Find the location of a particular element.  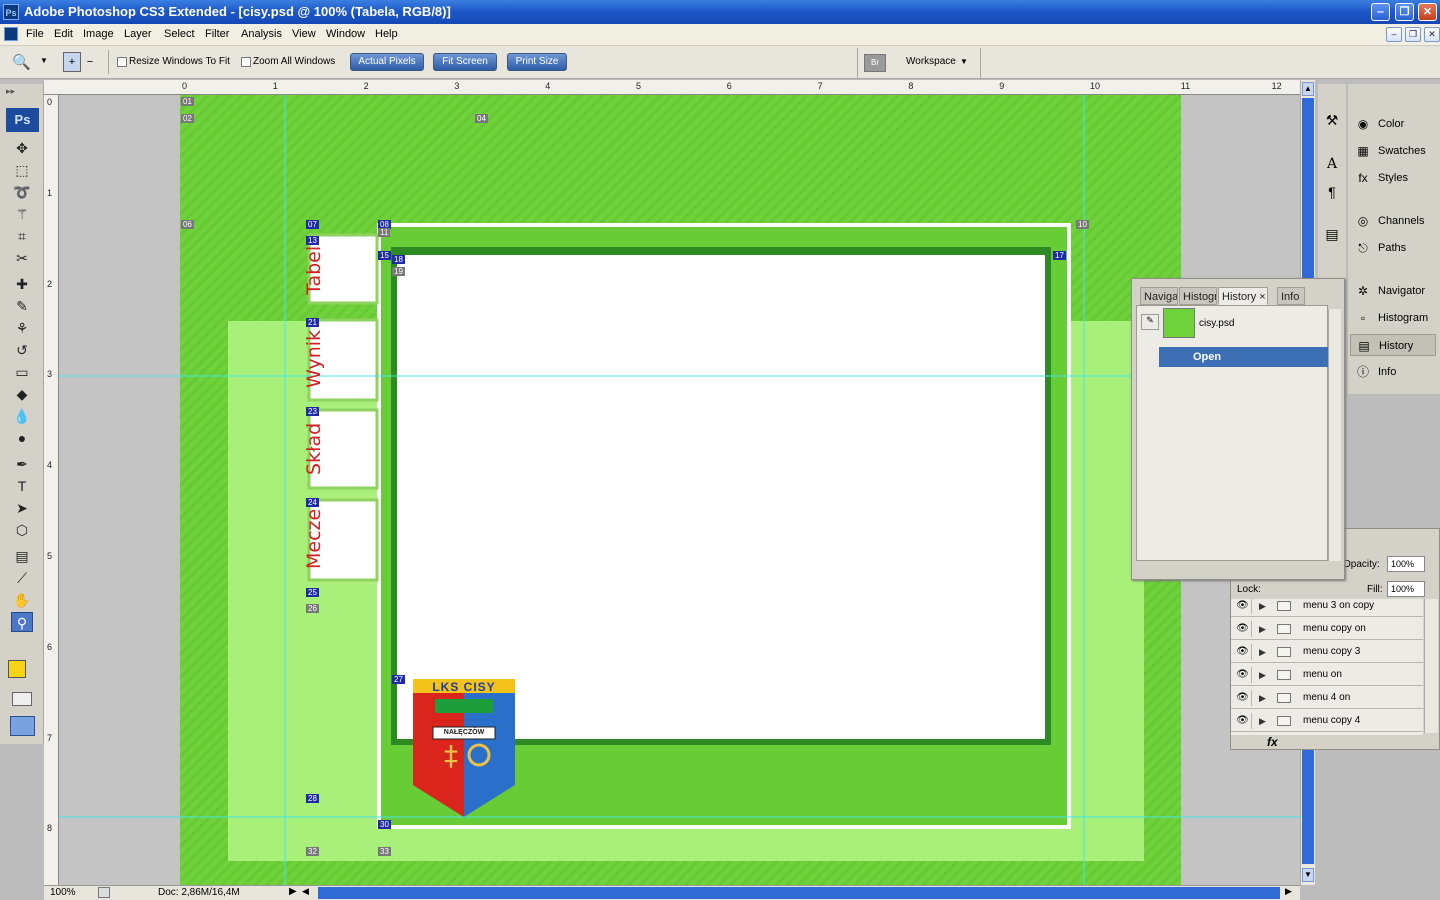

menu-view: View is located at coordinates (304, 34).